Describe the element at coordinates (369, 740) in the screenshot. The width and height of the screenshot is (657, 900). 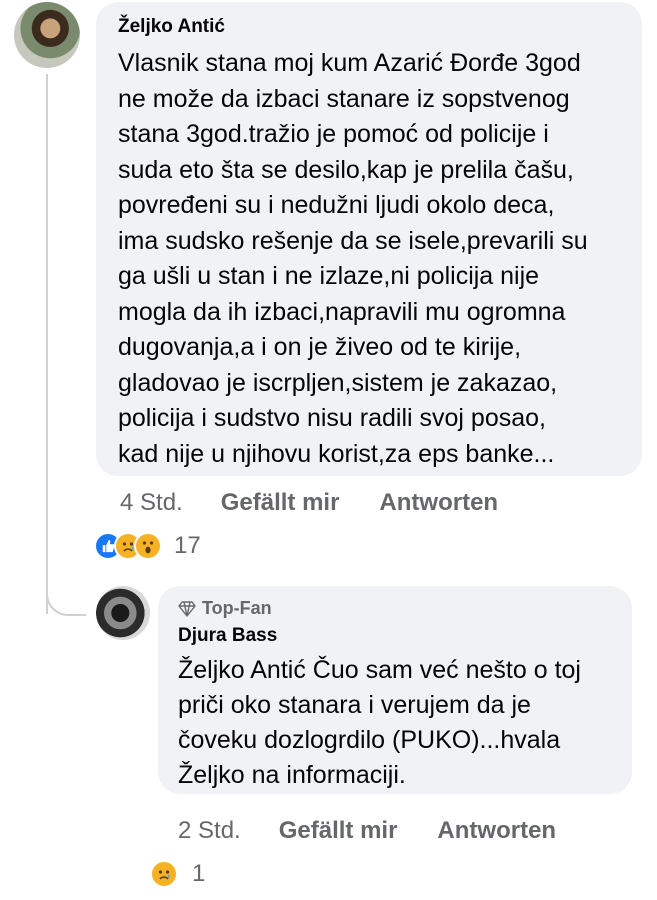
I see `reply-line: čoveku dozlogrdilo (PUKO)...hvala` at that location.